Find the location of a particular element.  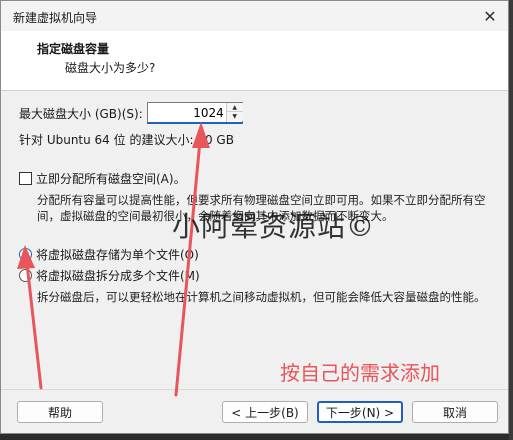

footer-bar: 帮助 < 上一步(B) 下一步(N) > 取消 is located at coordinates (254, 412).